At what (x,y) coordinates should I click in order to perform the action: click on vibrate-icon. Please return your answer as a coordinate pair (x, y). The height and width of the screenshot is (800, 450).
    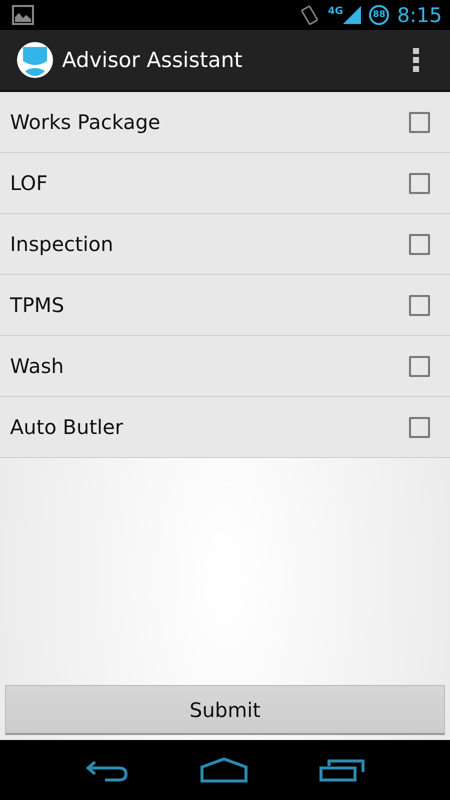
    Looking at the image, I should click on (310, 15).